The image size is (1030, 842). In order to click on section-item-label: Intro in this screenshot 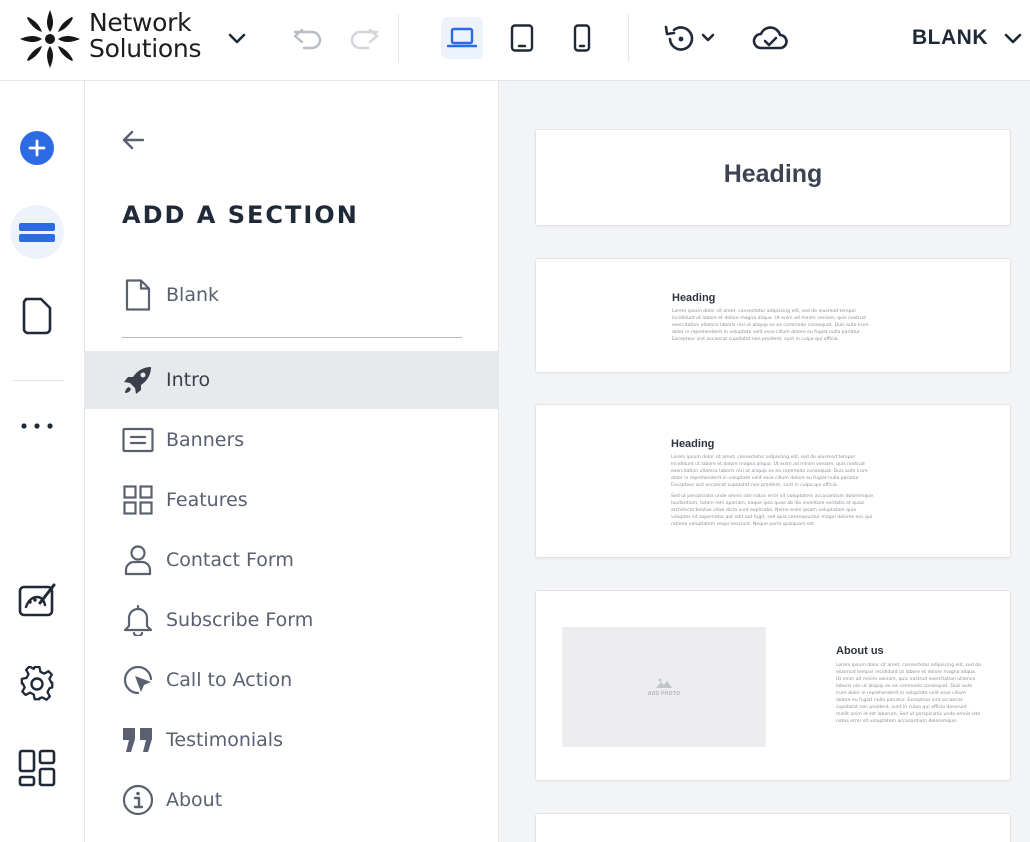, I will do `click(188, 380)`.